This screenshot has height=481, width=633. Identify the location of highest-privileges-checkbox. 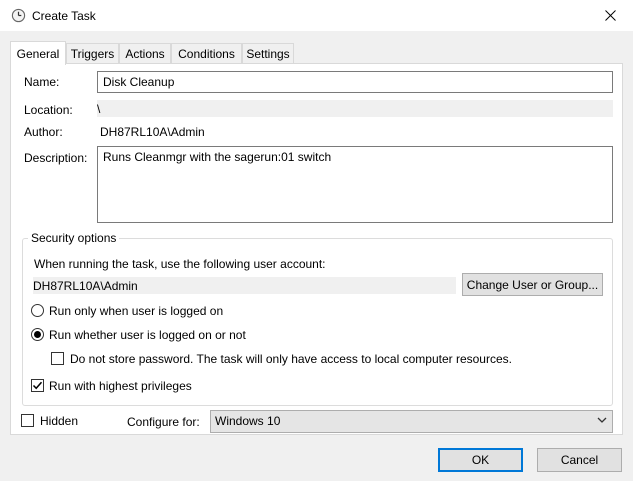
(37, 385).